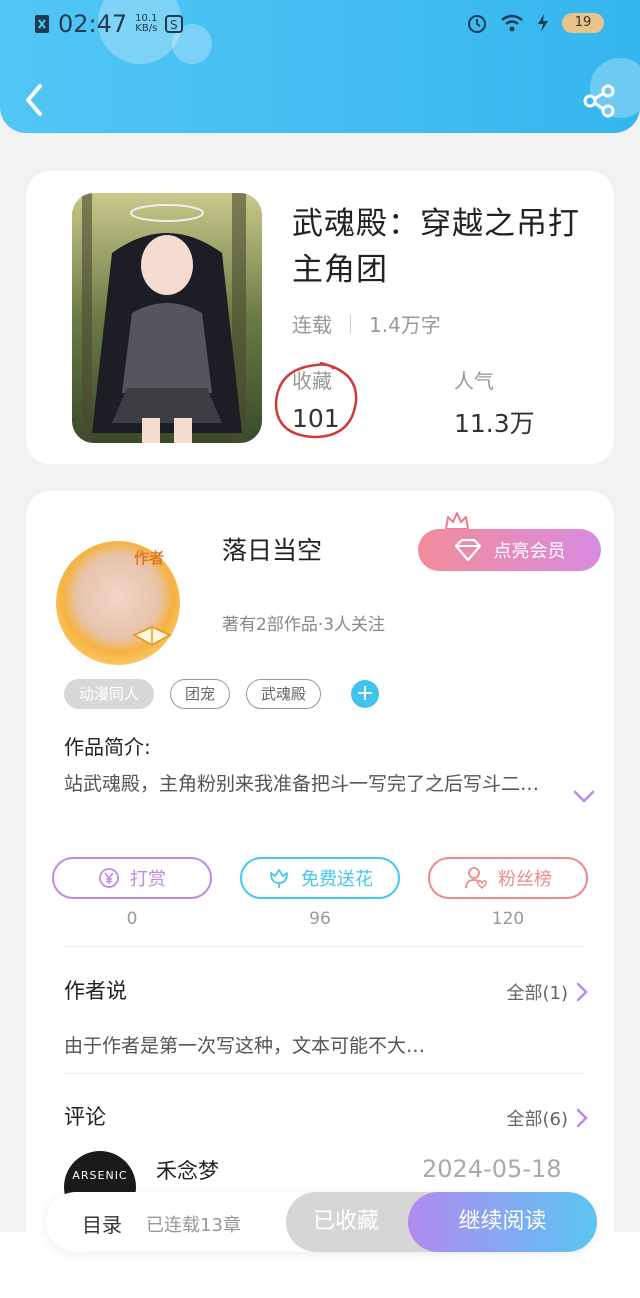 The image size is (640, 1298). I want to click on tip-label: 打赏, so click(148, 879).